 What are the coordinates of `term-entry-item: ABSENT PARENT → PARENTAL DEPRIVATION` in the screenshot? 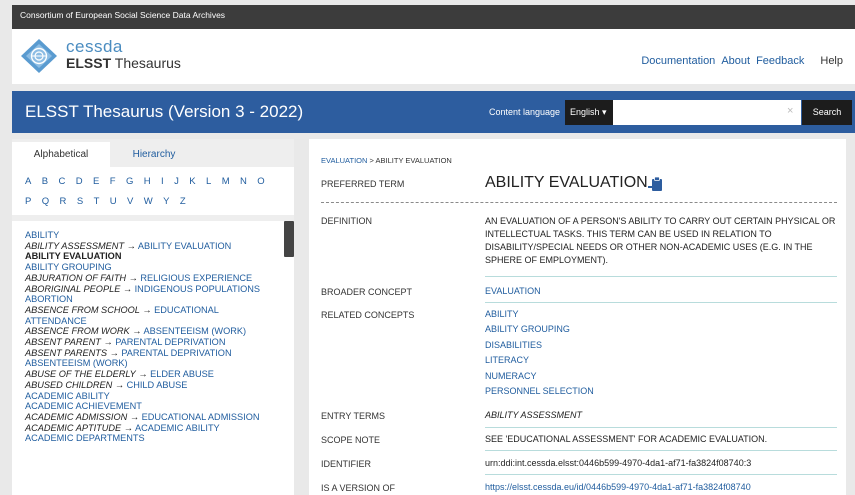 It's located at (153, 342).